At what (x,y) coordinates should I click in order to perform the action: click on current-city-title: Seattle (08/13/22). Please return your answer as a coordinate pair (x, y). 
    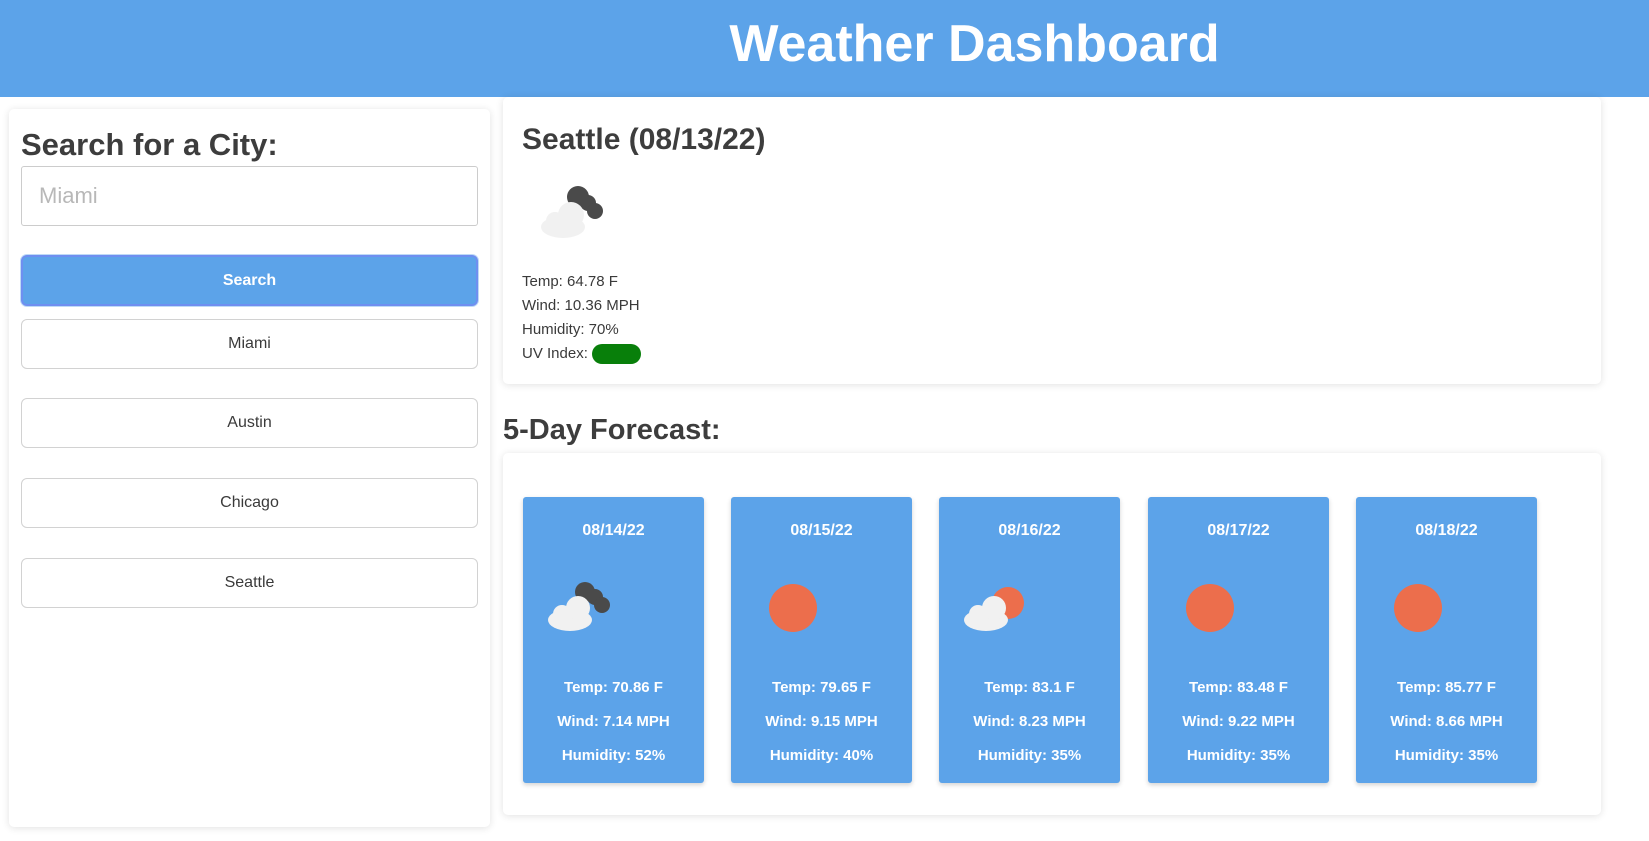
    Looking at the image, I should click on (644, 139).